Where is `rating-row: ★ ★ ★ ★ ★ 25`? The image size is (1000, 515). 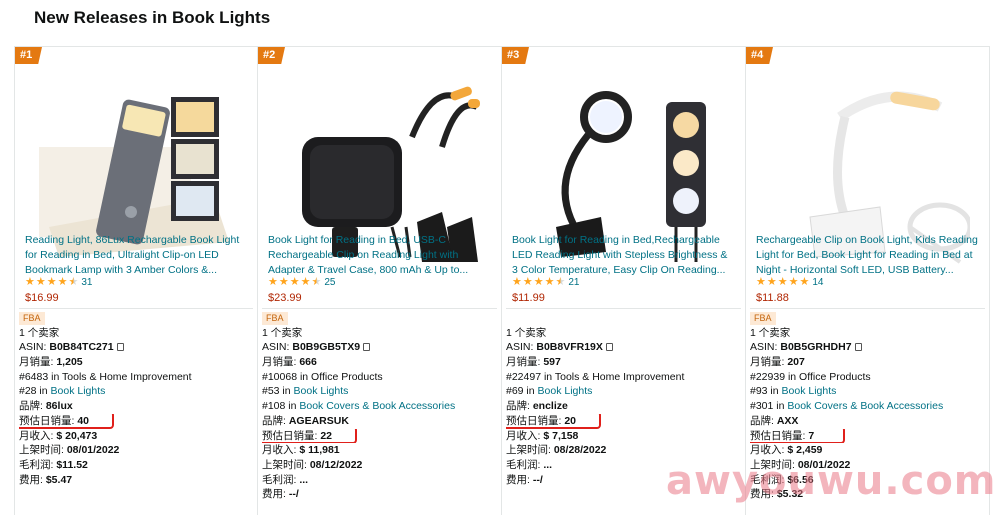
rating-row: ★ ★ ★ ★ ★ 25 is located at coordinates (302, 283).